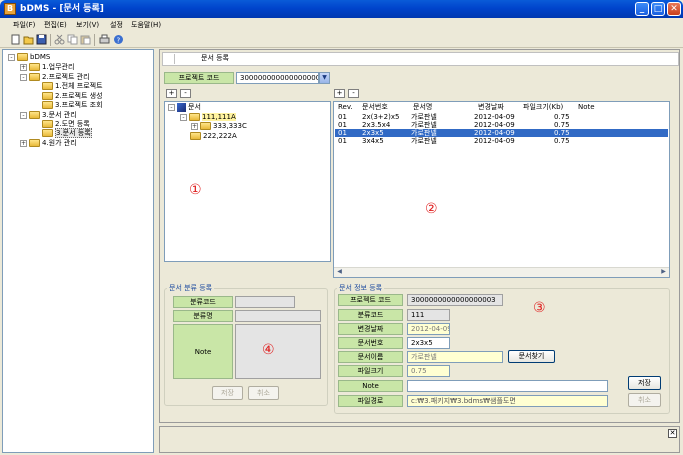 Image resolution: width=683 pixels, height=455 pixels. I want to click on tree-item-document-register: 3.문서 등록, so click(67, 133).